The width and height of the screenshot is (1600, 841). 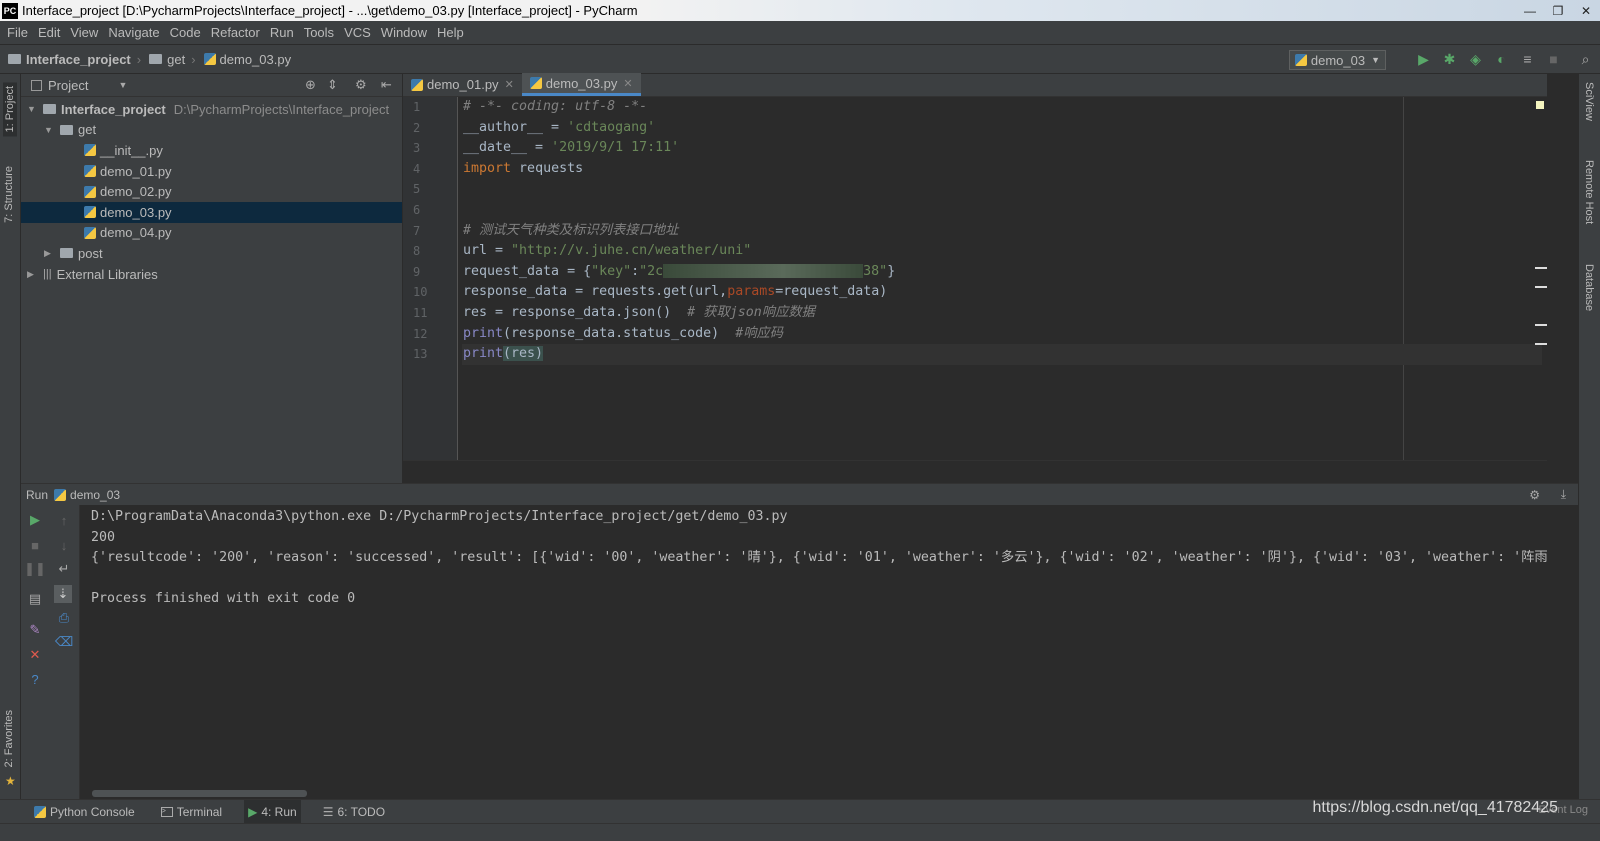 I want to click on run-configuration-select: demo_03 ▼, so click(x=1337, y=60).